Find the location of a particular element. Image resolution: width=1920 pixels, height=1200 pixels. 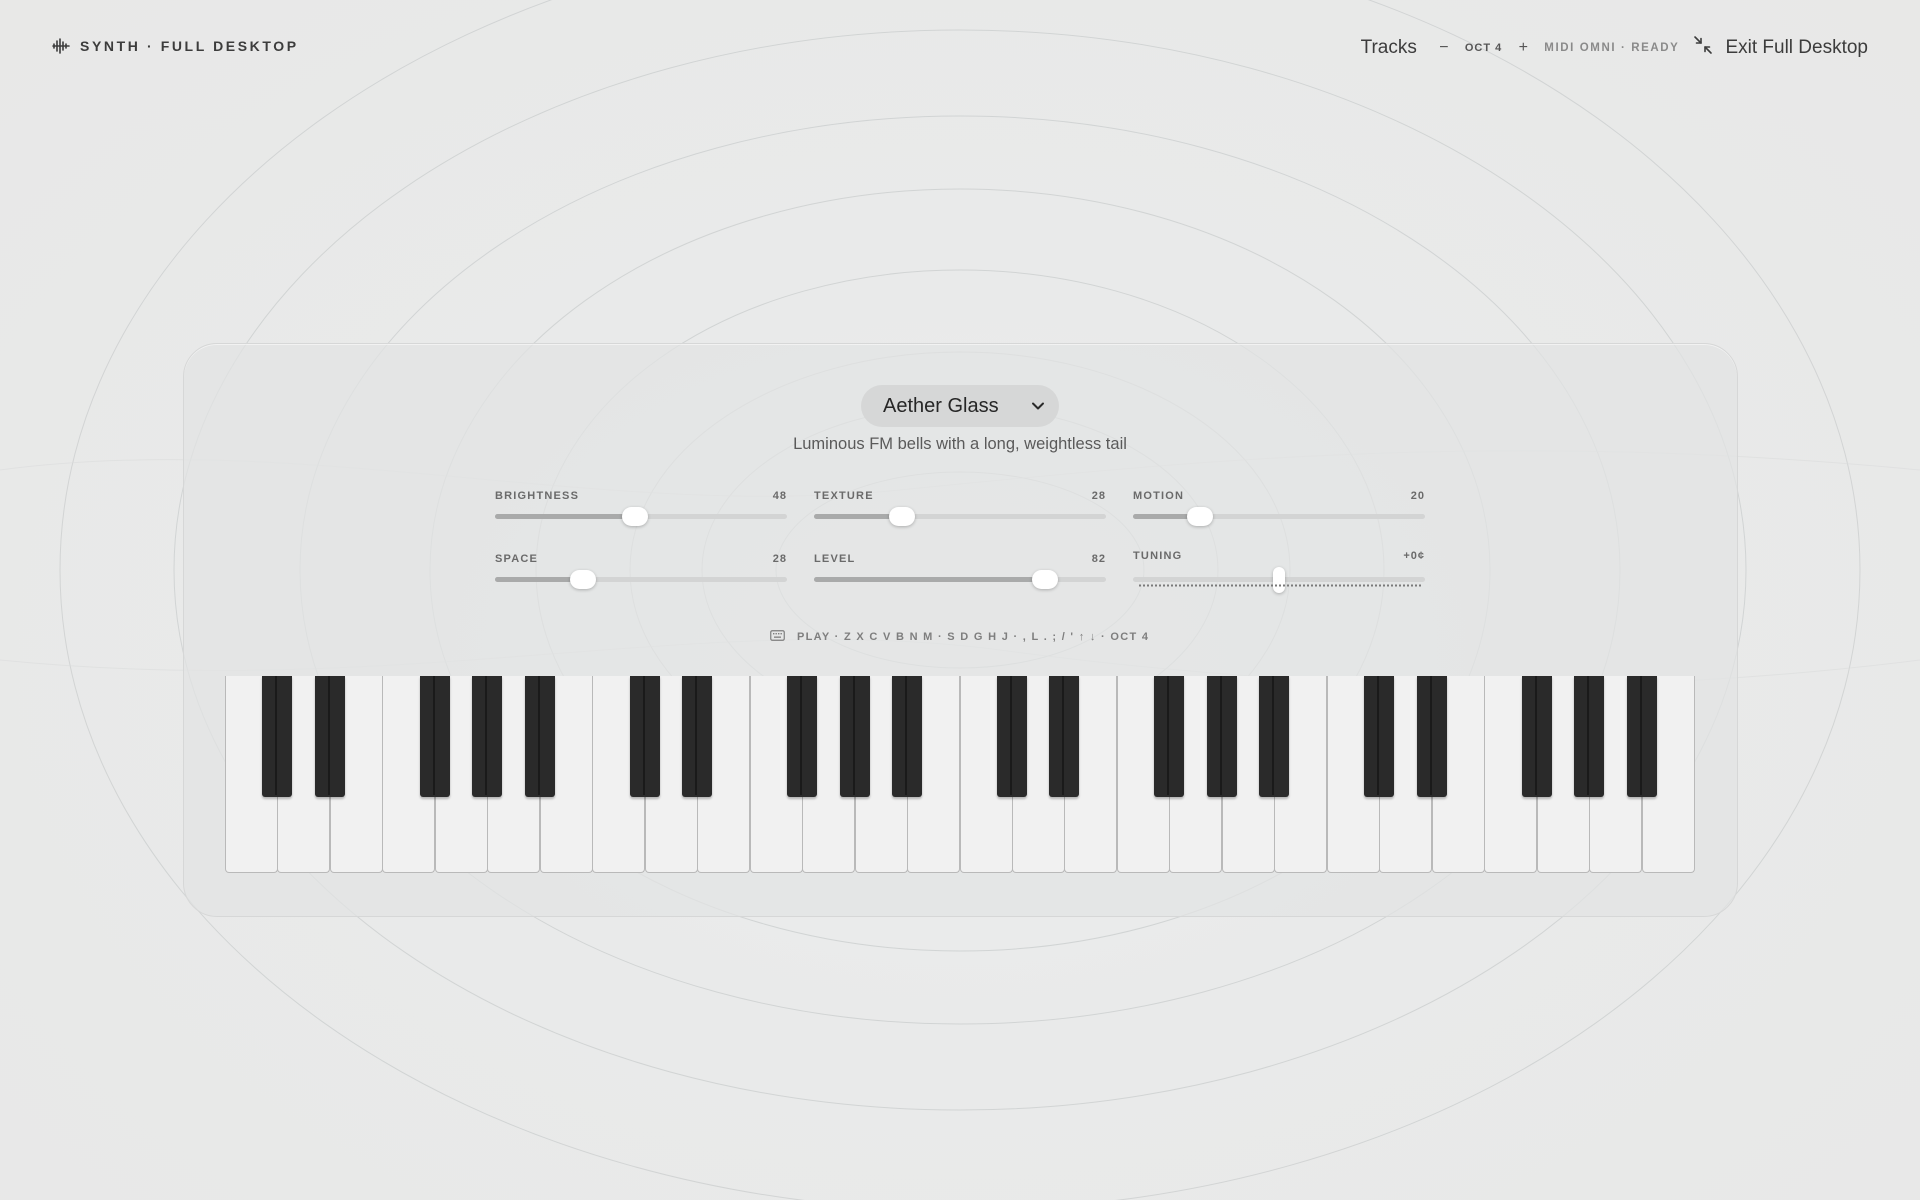

tuning-thumb is located at coordinates (1279, 580).